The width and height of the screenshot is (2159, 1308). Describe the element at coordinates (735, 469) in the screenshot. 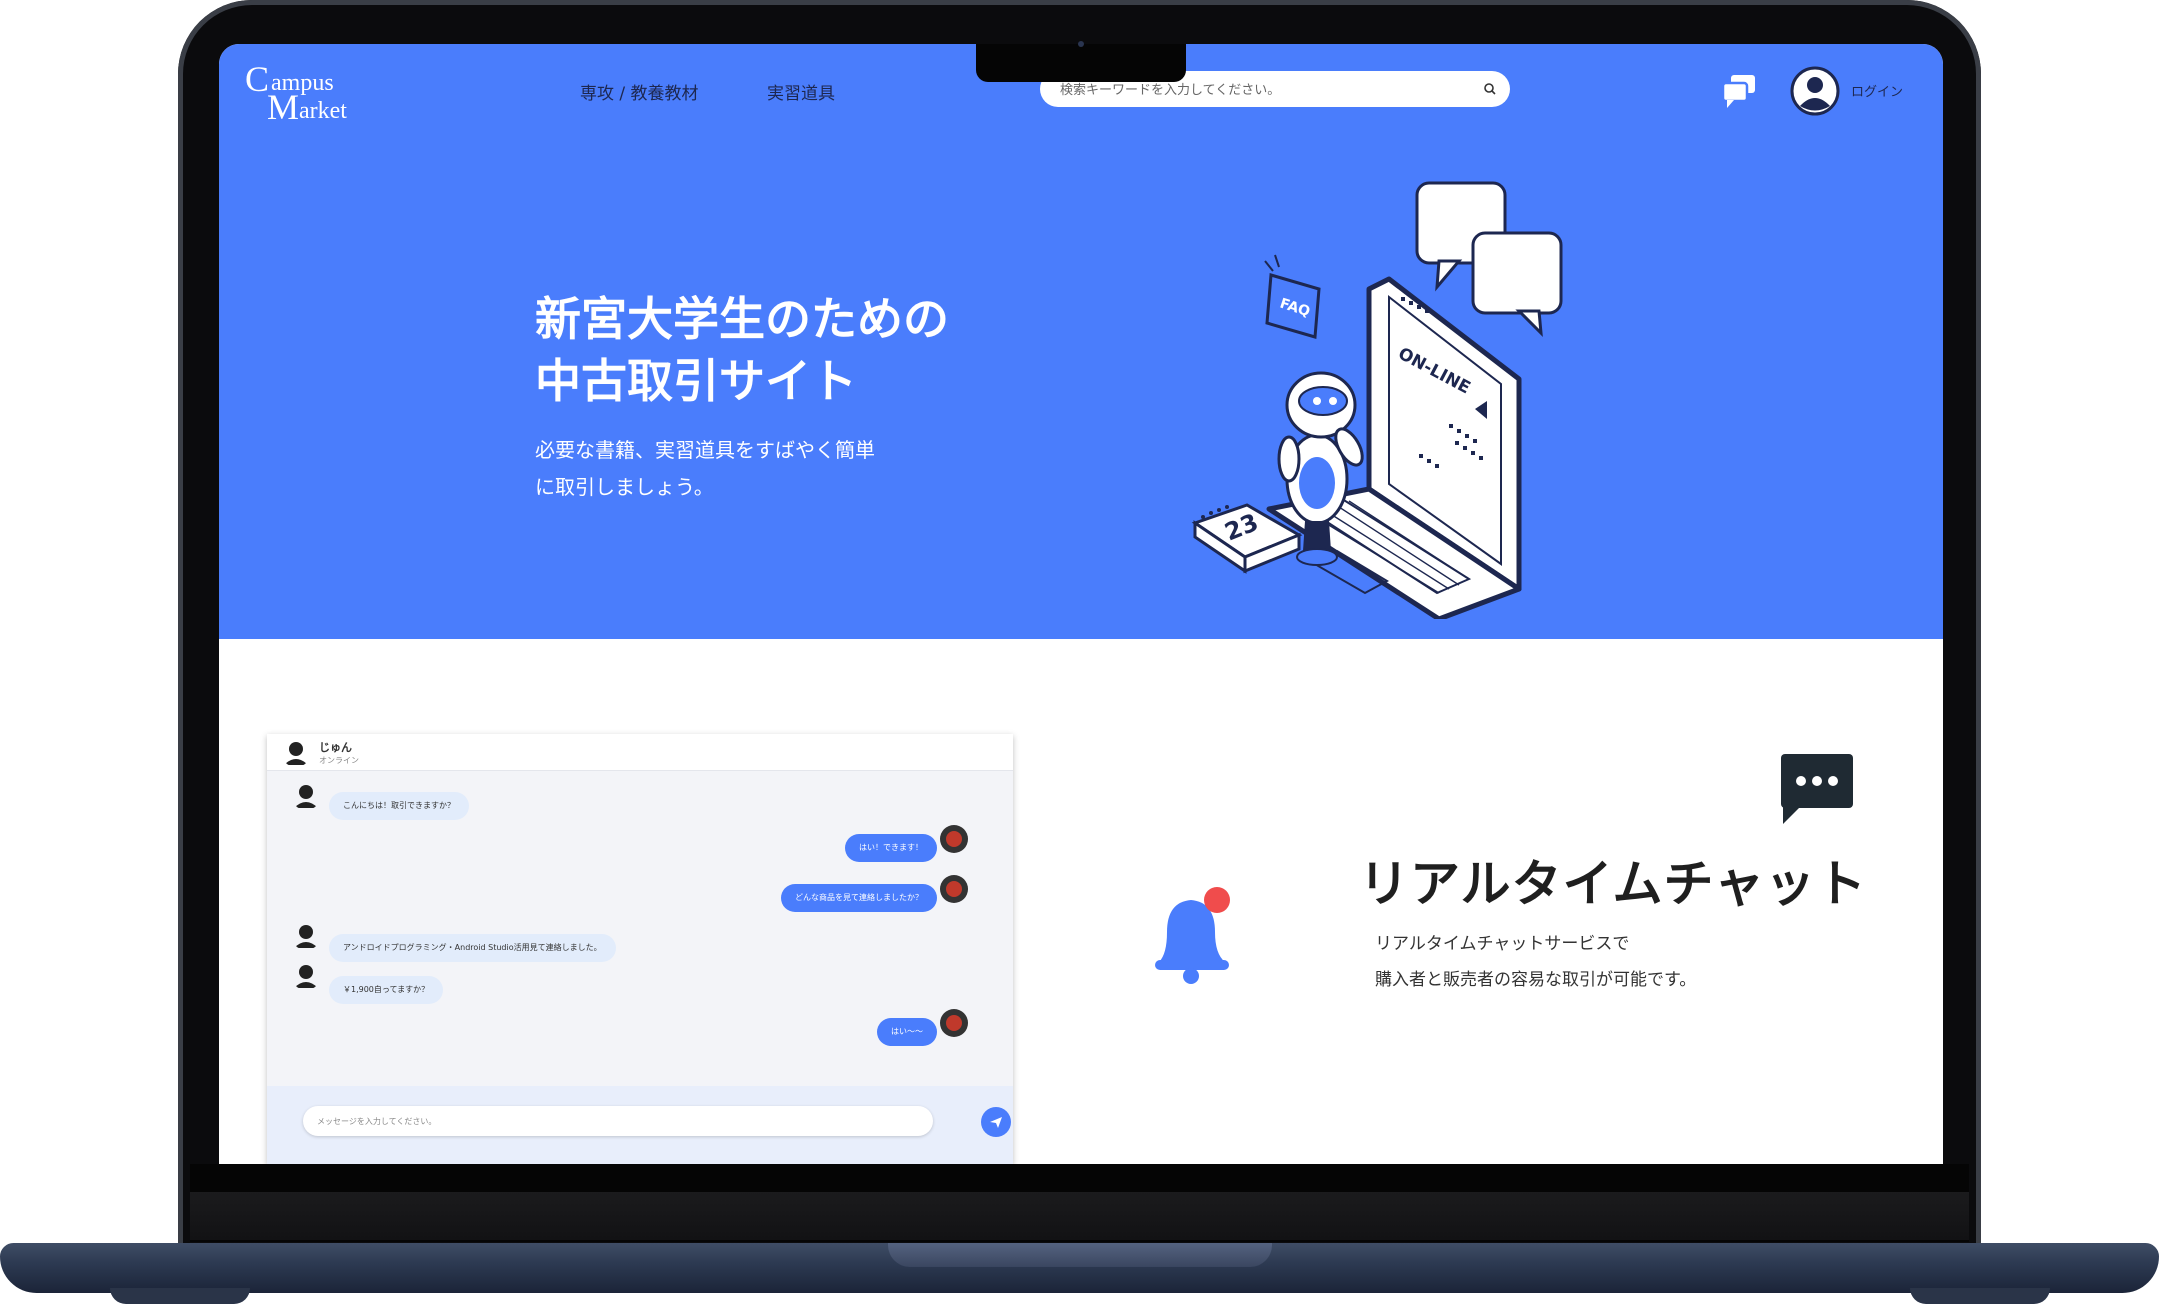

I see `hero-subtitle: 必要な書籍、実習道具をすばやく簡単 に取引しましょう。` at that location.